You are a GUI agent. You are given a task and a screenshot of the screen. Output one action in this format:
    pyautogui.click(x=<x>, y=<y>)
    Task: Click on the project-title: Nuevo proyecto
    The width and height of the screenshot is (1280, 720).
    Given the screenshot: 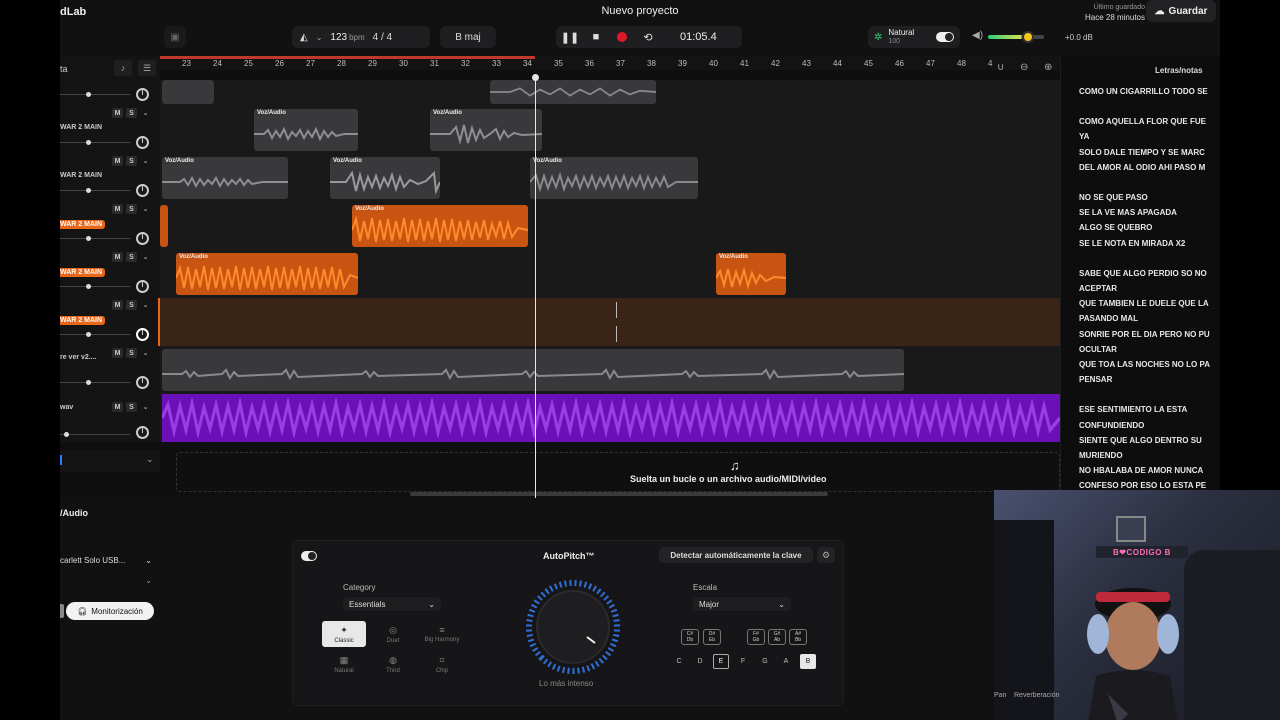 What is the action you would take?
    pyautogui.click(x=640, y=11)
    